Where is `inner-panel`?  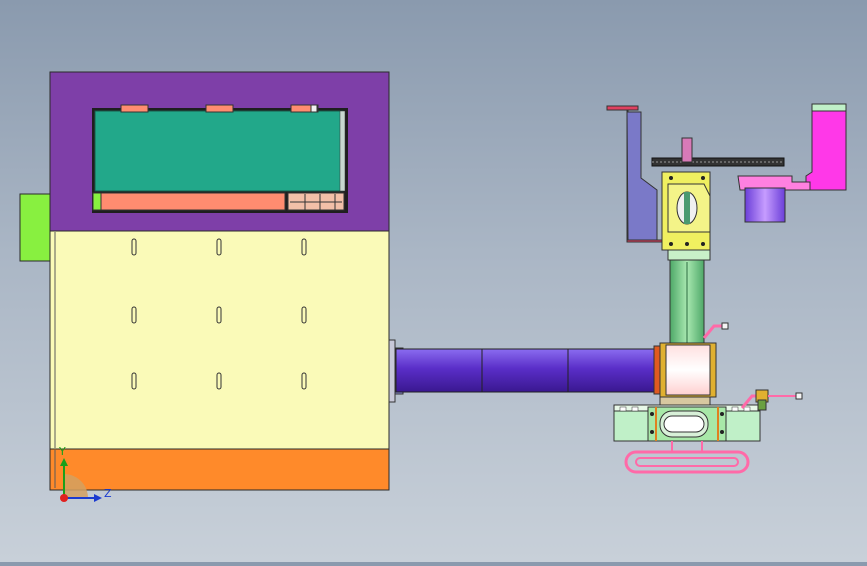
inner-panel is located at coordinates (219, 151).